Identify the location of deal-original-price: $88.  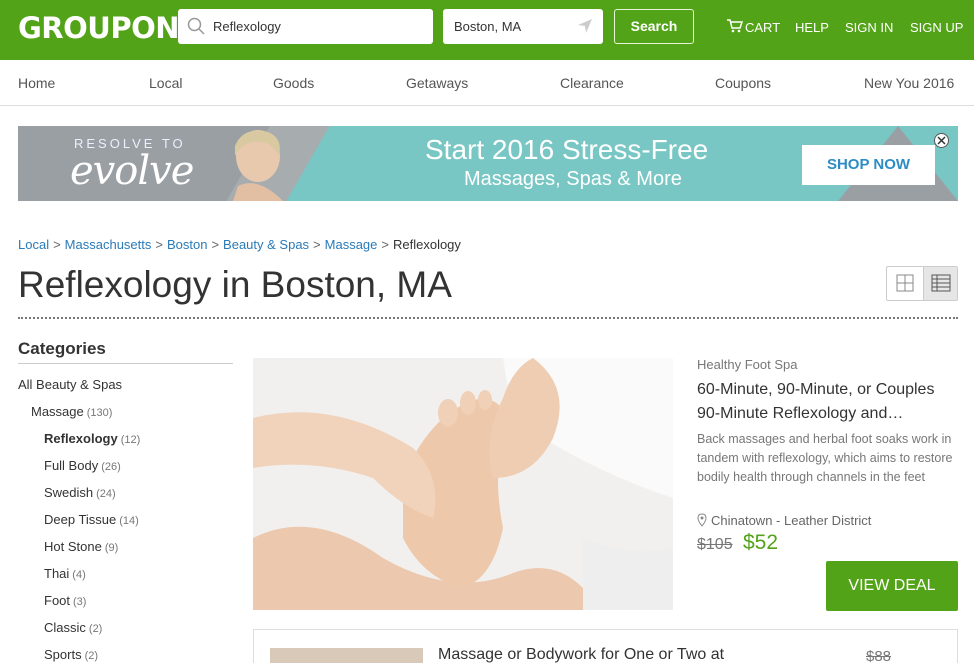
(879, 655).